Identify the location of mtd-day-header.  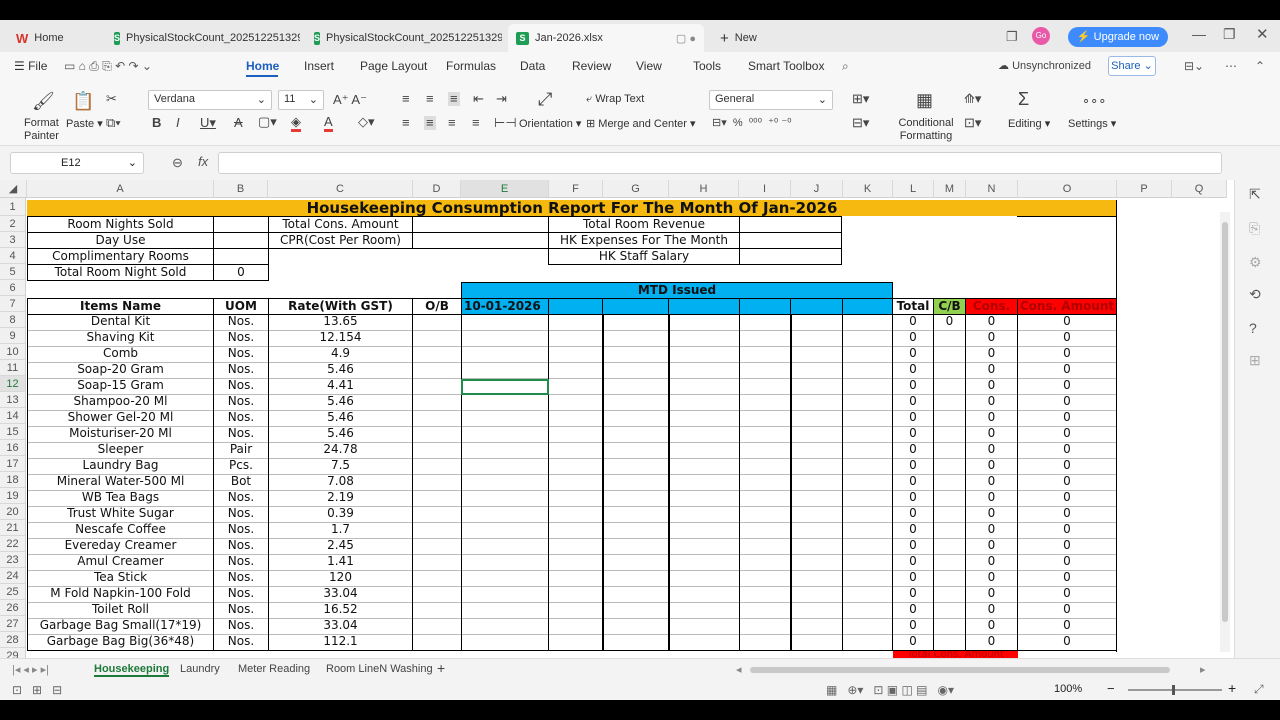
(816, 306).